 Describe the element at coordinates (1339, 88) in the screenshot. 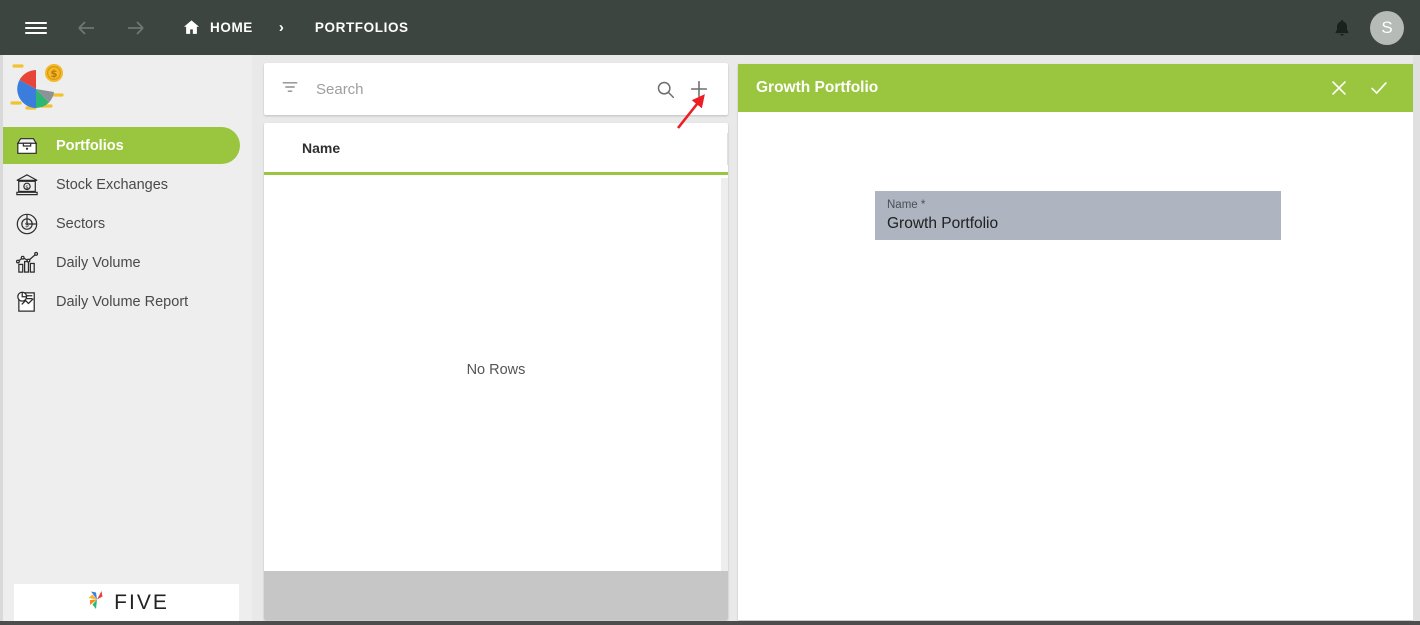

I see `close-icon` at that location.